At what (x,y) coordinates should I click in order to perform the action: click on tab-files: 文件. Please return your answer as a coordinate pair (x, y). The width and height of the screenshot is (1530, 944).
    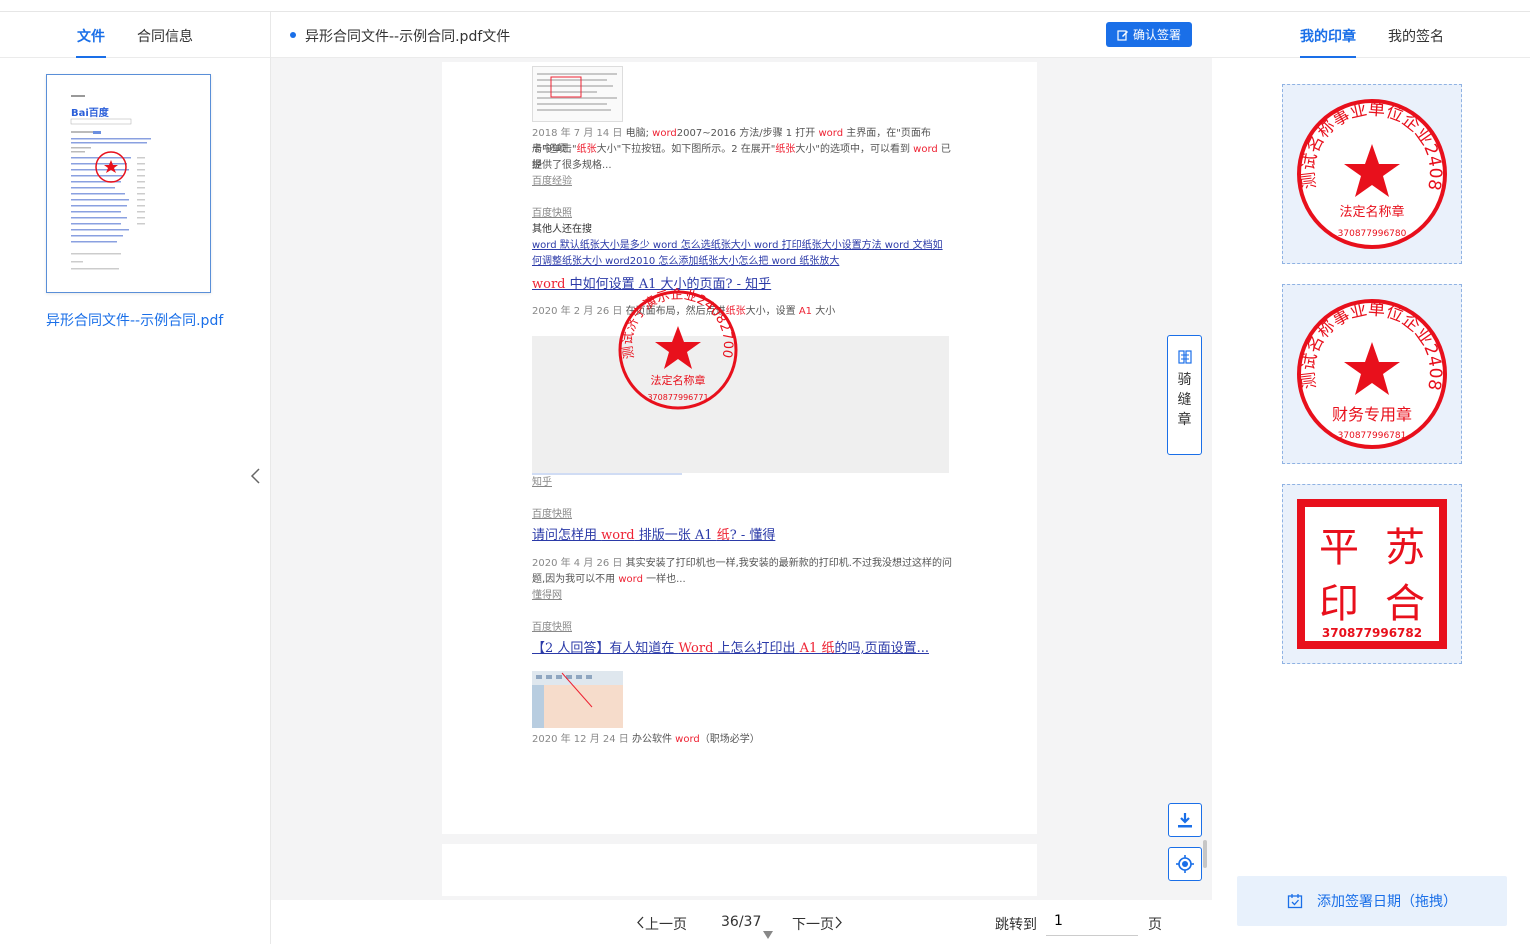
    Looking at the image, I should click on (91, 36).